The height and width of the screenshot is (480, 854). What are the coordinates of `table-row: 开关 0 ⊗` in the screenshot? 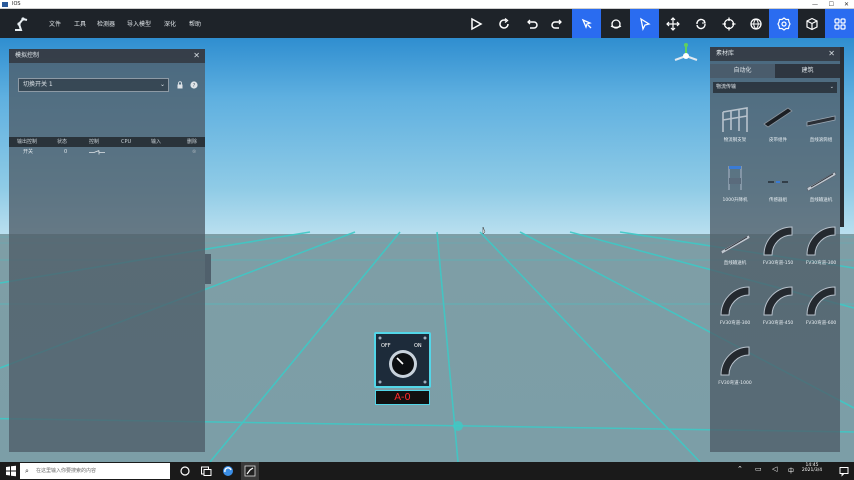 It's located at (107, 152).